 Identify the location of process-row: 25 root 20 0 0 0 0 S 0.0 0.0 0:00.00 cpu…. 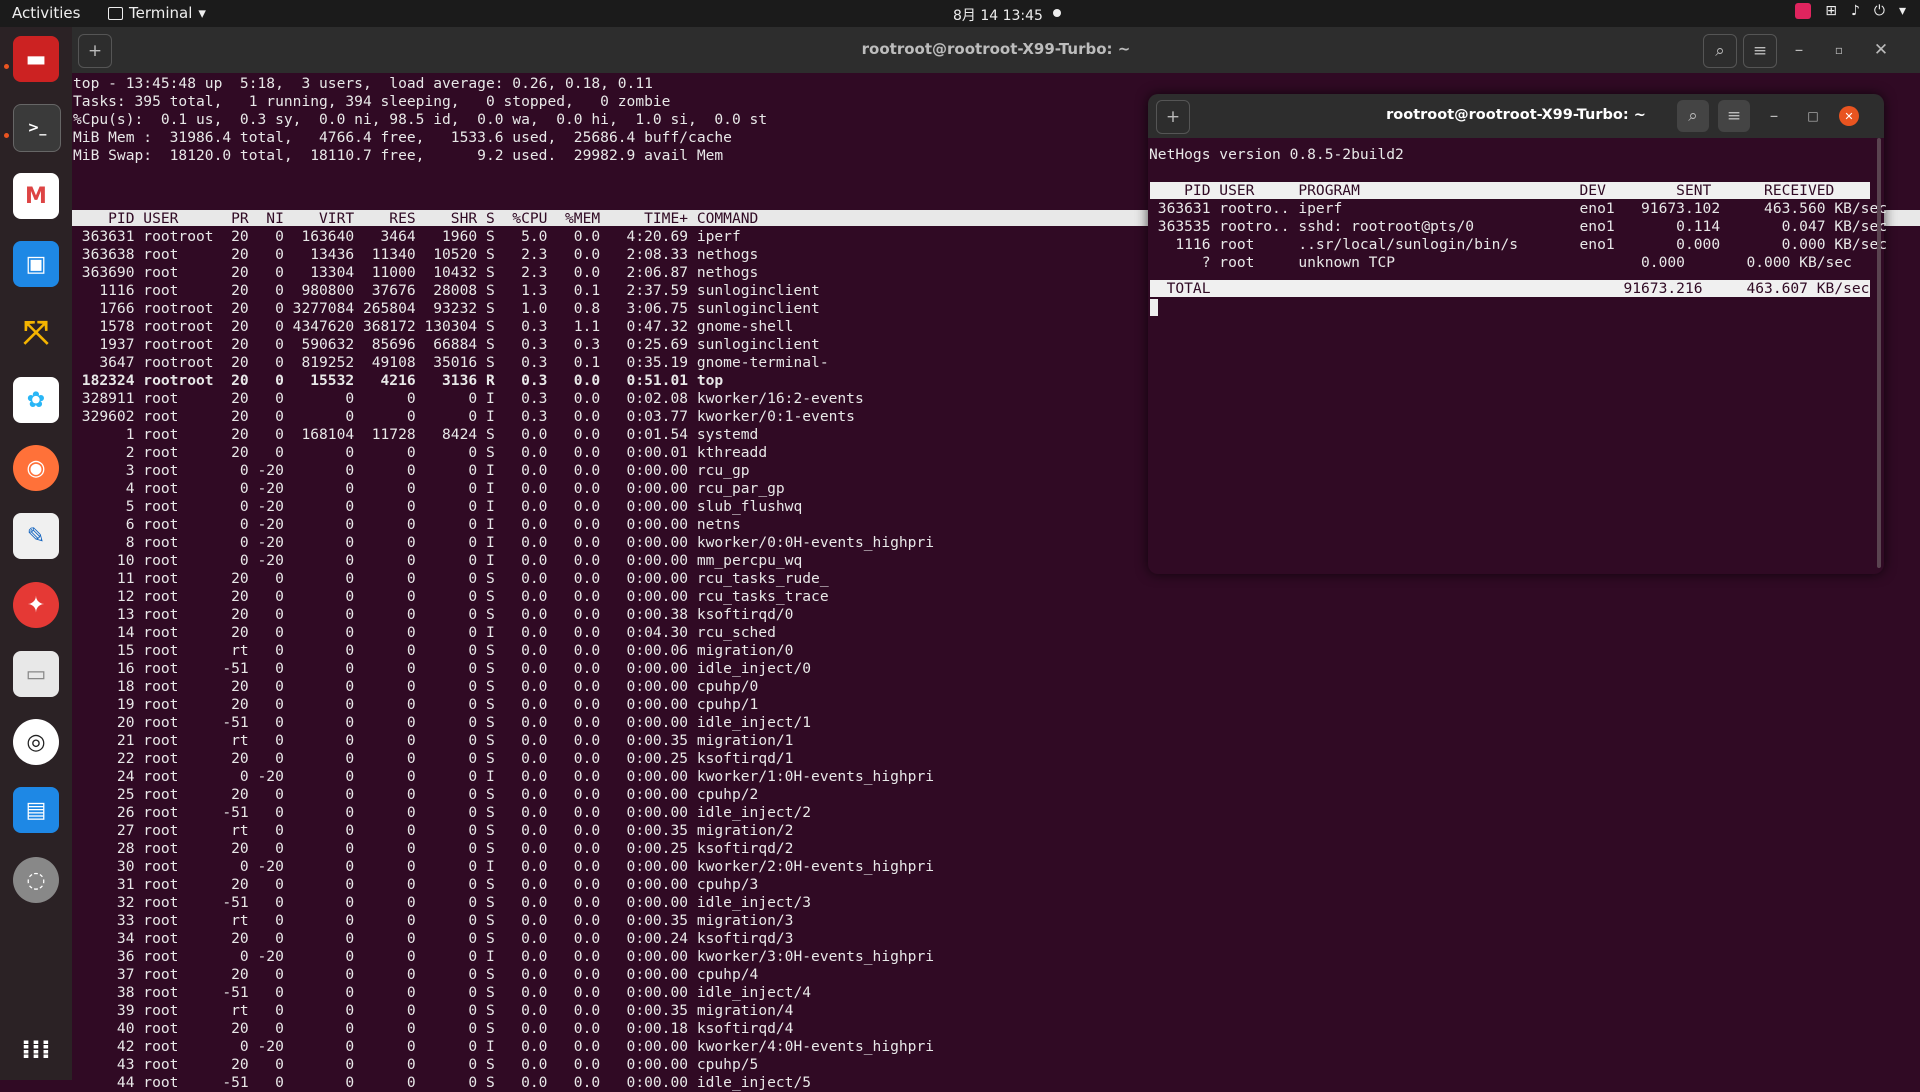
(416, 794).